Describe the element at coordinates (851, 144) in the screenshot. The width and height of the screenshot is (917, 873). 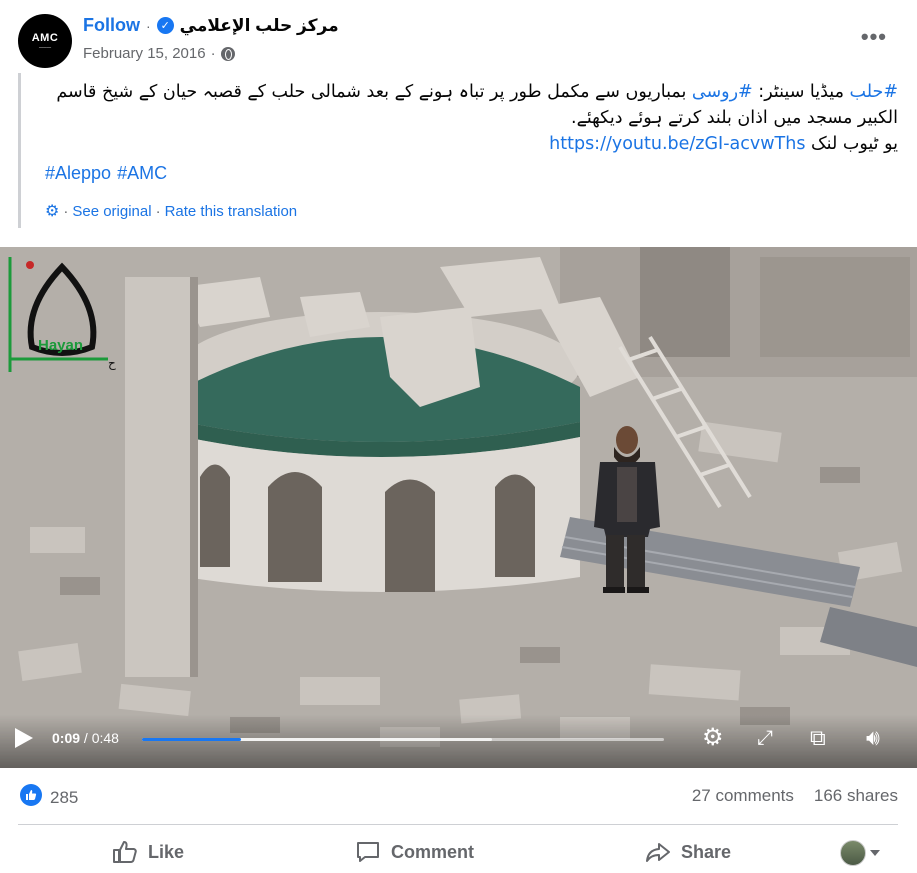
I see `youtube-label: یو ٹیوب لنک` at that location.